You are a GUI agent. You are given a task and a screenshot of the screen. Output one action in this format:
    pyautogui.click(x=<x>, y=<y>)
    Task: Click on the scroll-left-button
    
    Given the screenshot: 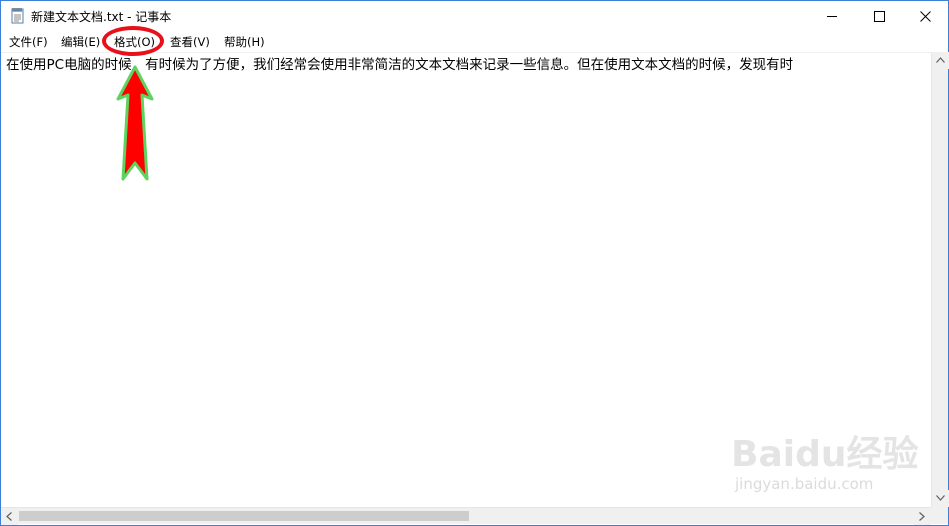 What is the action you would take?
    pyautogui.click(x=9, y=516)
    